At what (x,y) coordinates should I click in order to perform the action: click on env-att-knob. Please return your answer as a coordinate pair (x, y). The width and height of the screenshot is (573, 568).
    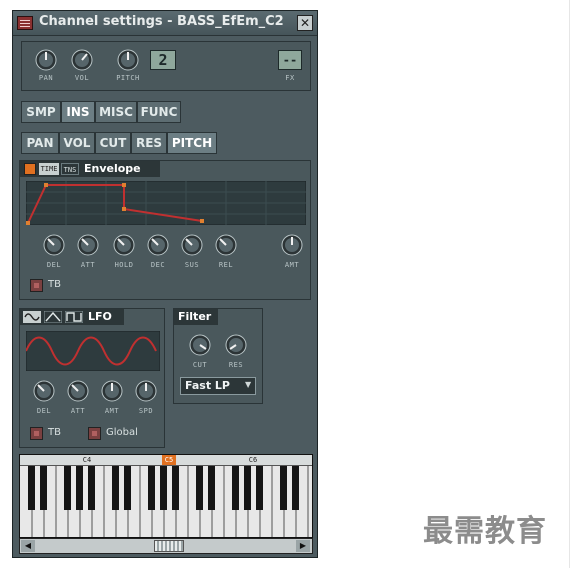
    Looking at the image, I should click on (88, 245).